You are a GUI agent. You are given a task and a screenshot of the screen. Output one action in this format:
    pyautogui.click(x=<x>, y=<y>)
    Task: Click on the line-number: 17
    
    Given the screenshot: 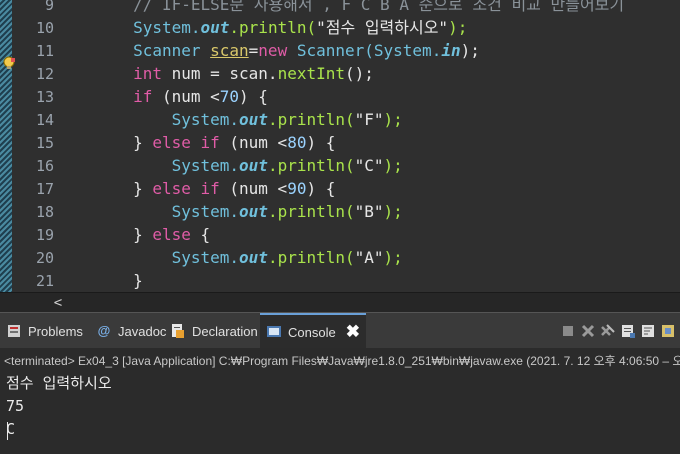 What is the action you would take?
    pyautogui.click(x=44, y=189)
    